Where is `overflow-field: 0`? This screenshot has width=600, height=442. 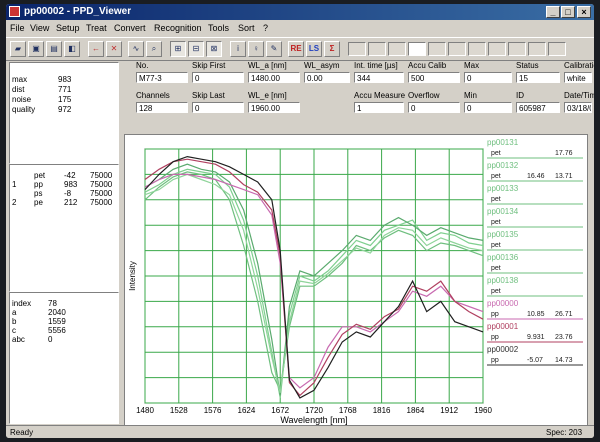
overflow-field: 0 is located at coordinates (434, 107).